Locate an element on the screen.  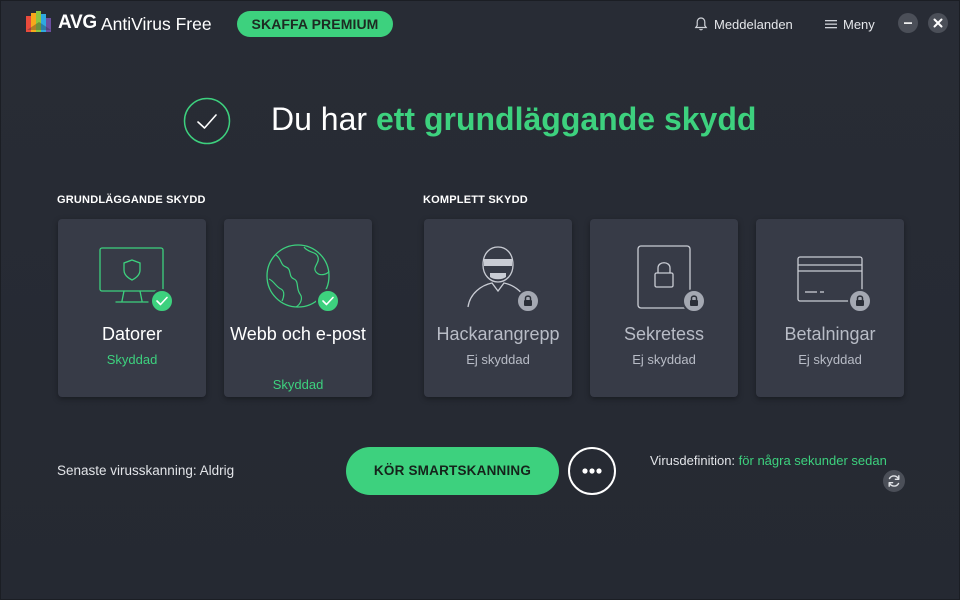
update-definitions-button is located at coordinates (894, 481).